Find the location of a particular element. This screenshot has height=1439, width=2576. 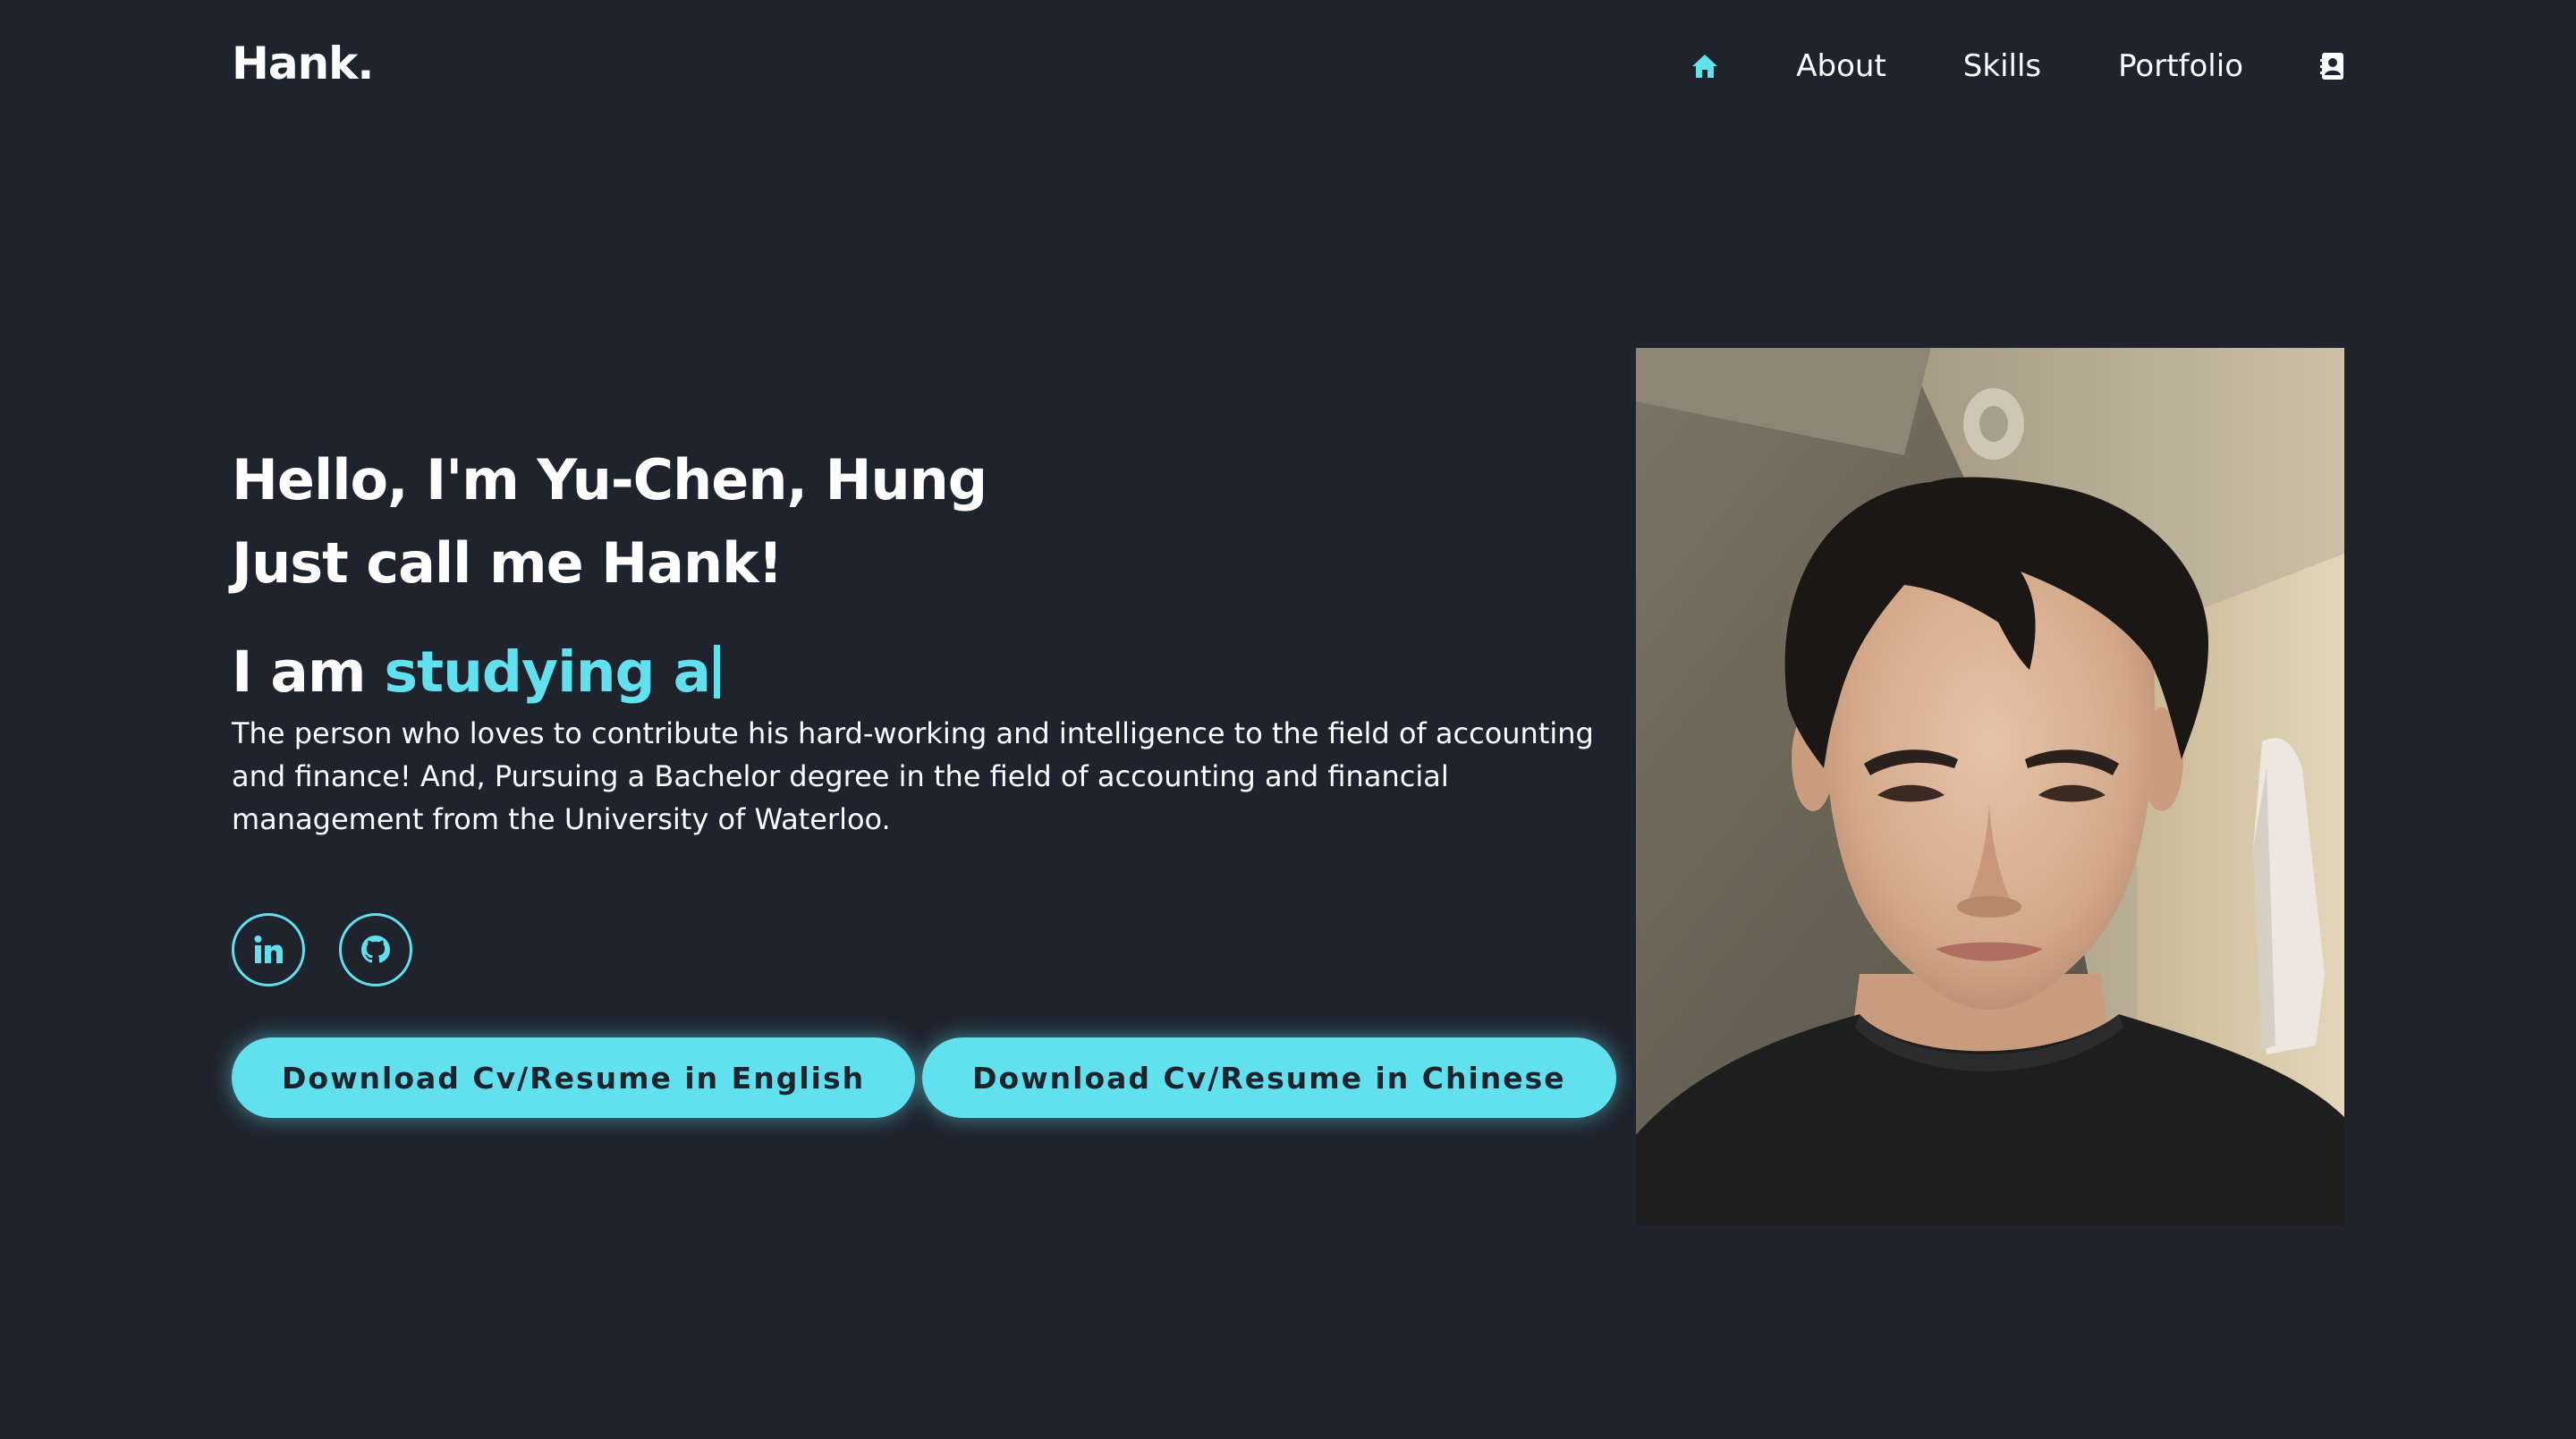

hero-title-line-1: Hello, I'm Yu-Chen, Hung is located at coordinates (609, 480).